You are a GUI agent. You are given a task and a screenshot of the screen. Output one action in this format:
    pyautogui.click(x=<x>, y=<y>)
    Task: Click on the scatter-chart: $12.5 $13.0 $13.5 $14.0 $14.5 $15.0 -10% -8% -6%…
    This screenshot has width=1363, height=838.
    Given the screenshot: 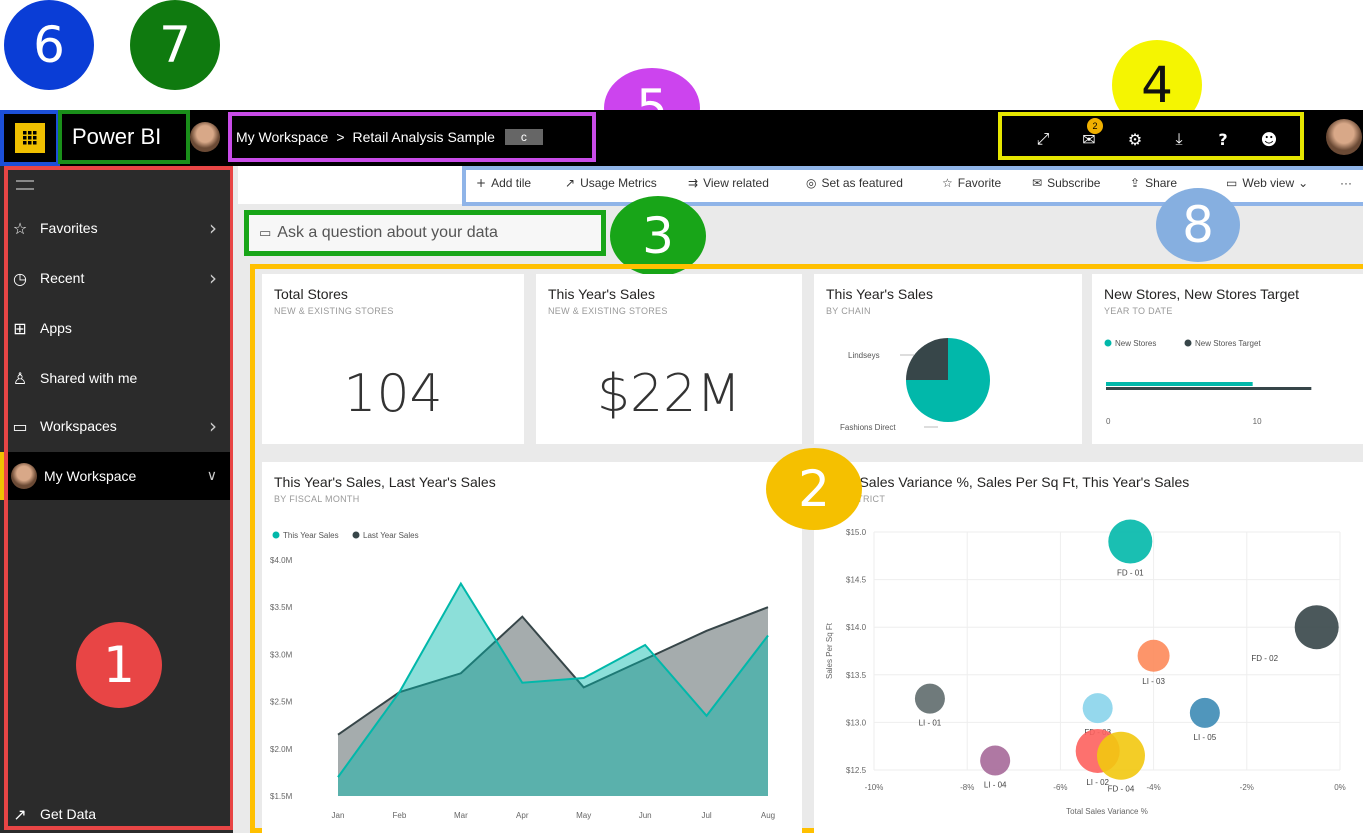 What is the action you would take?
    pyautogui.click(x=1085, y=667)
    